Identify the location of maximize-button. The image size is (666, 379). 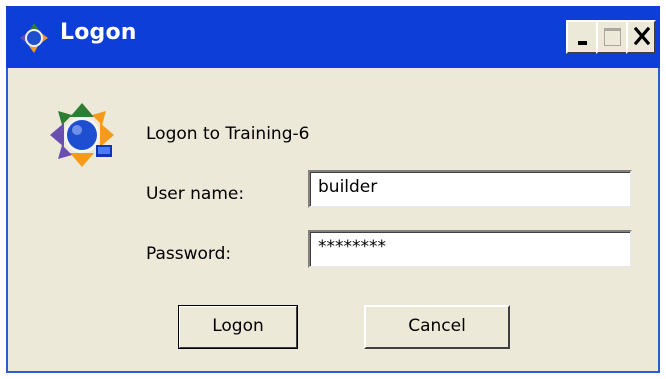
(612, 37).